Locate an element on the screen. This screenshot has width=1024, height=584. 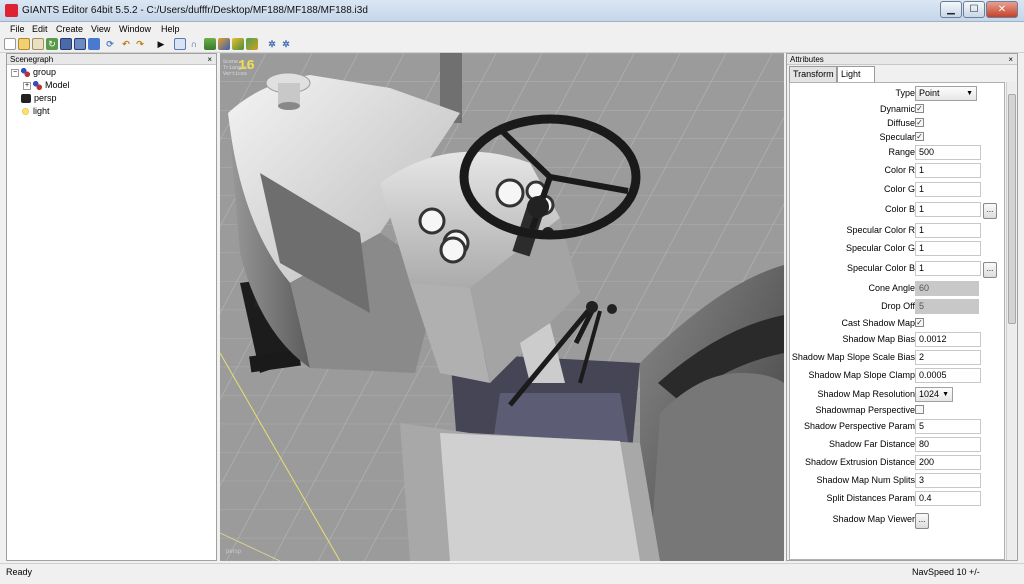
prop-checkbox-cast-shadow-map: ✓ is located at coordinates (919, 322).